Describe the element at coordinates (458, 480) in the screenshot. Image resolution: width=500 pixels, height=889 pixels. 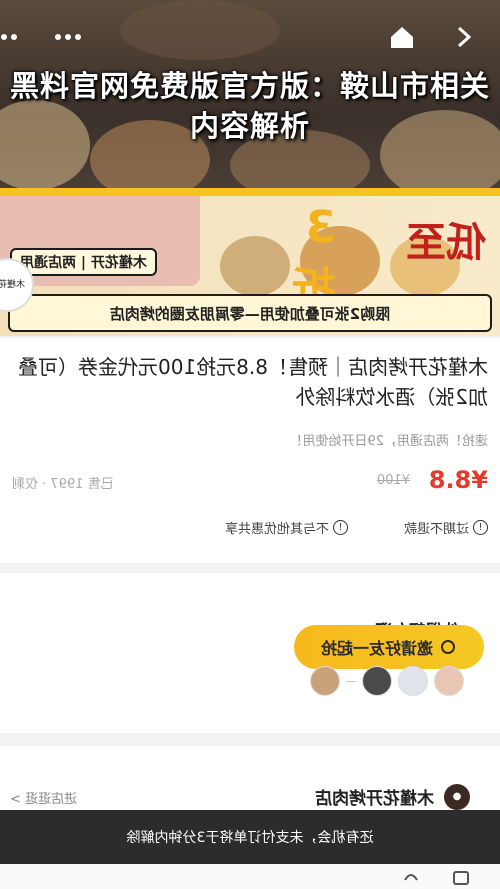
I see `deal-price: ¥8.8` at that location.